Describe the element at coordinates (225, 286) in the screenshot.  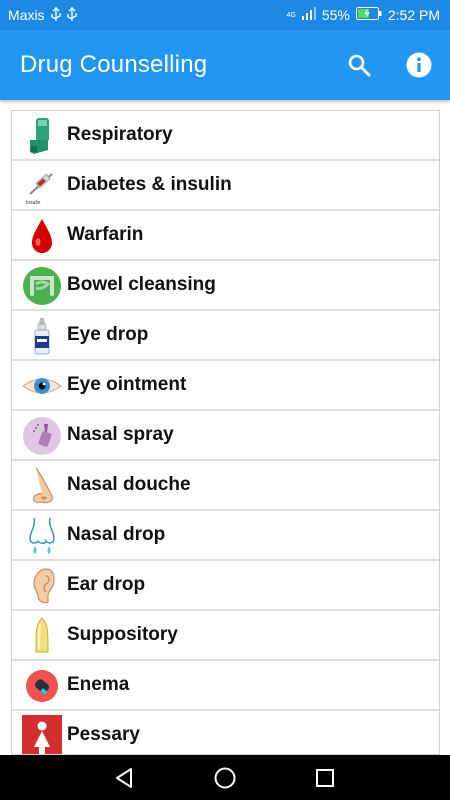
I see `list-item-bowel-cleansing: Bowel cleansing` at that location.